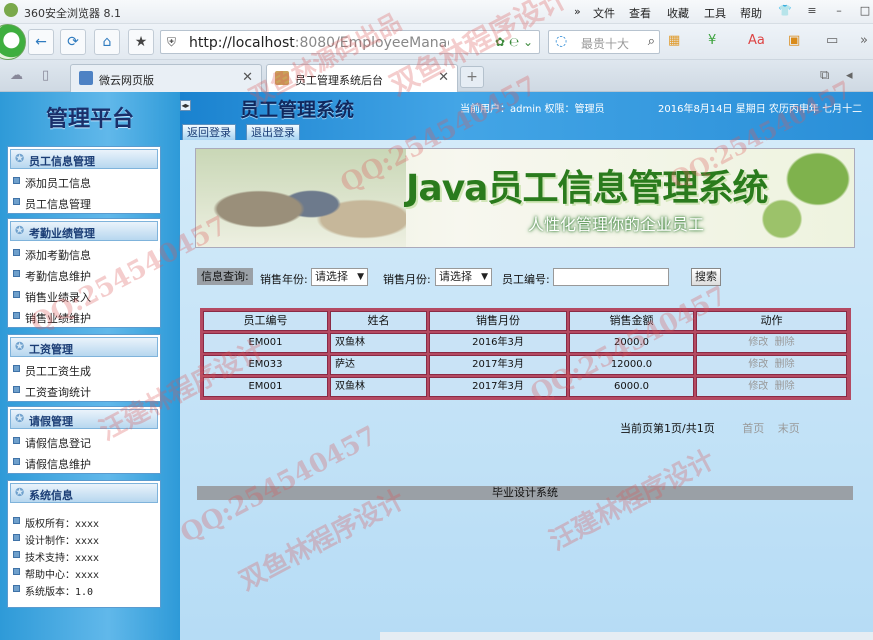  I want to click on panel-title: 系统信息, so click(51, 495).